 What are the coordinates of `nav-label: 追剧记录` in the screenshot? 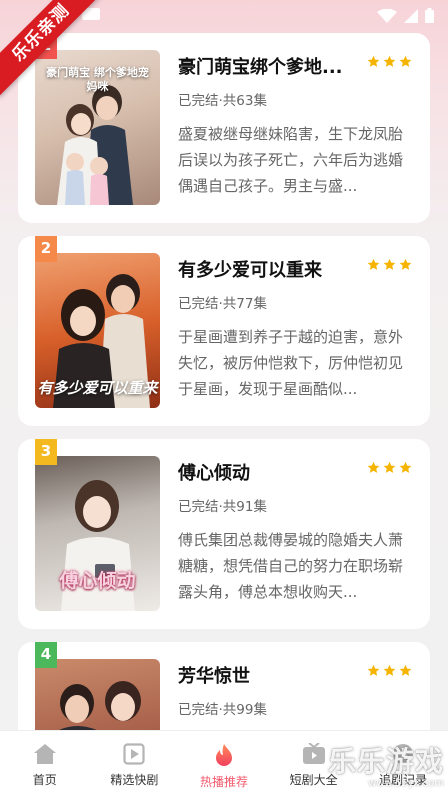 It's located at (403, 780).